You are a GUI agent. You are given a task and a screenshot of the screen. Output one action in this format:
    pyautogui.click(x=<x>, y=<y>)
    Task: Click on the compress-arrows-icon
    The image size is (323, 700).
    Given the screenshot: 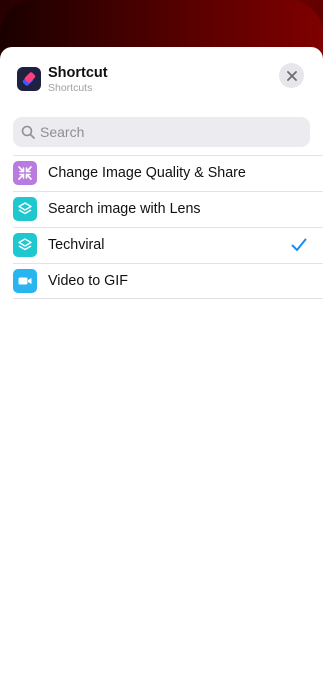 What is the action you would take?
    pyautogui.click(x=25, y=173)
    